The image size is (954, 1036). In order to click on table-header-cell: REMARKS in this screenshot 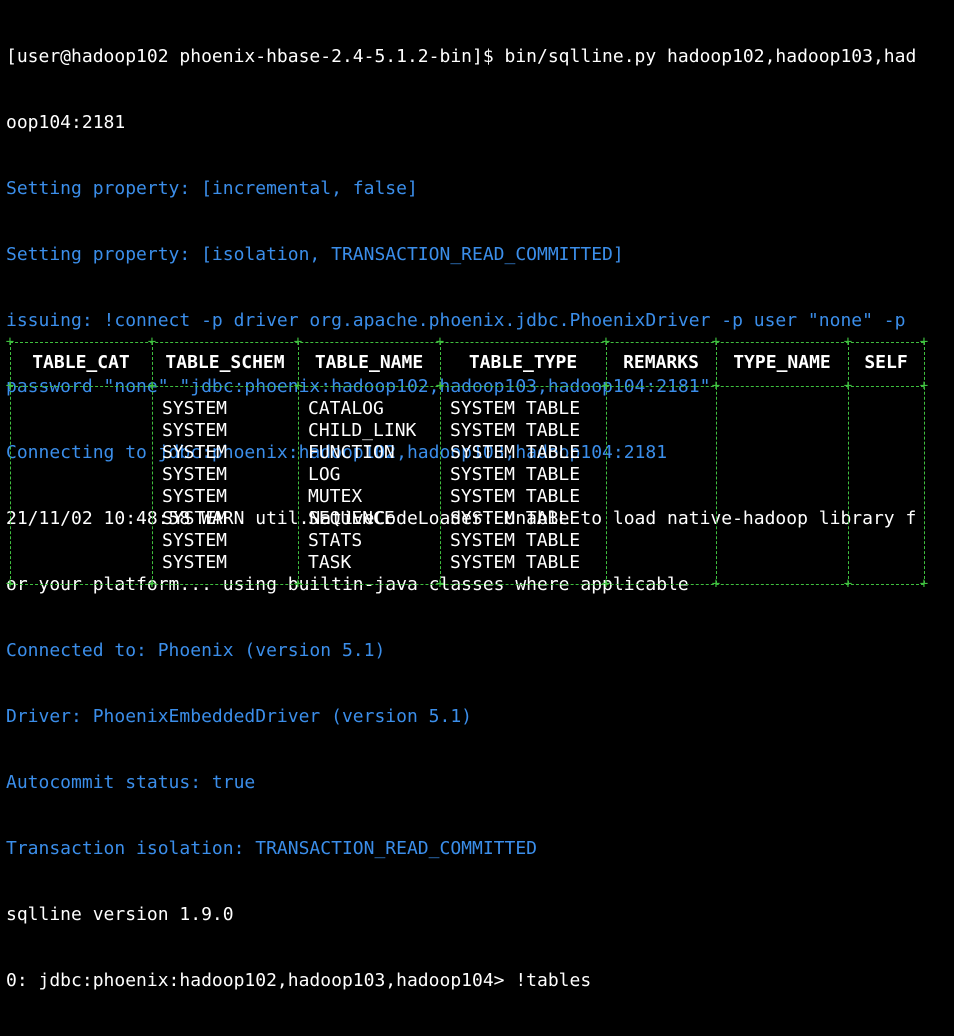, I will do `click(661, 362)`.